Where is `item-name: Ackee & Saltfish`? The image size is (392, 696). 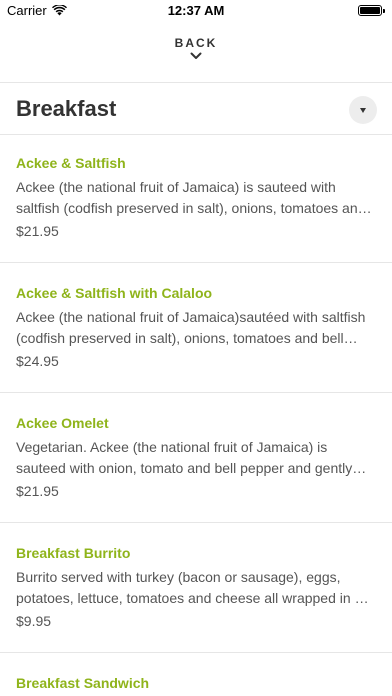 item-name: Ackee & Saltfish is located at coordinates (71, 163).